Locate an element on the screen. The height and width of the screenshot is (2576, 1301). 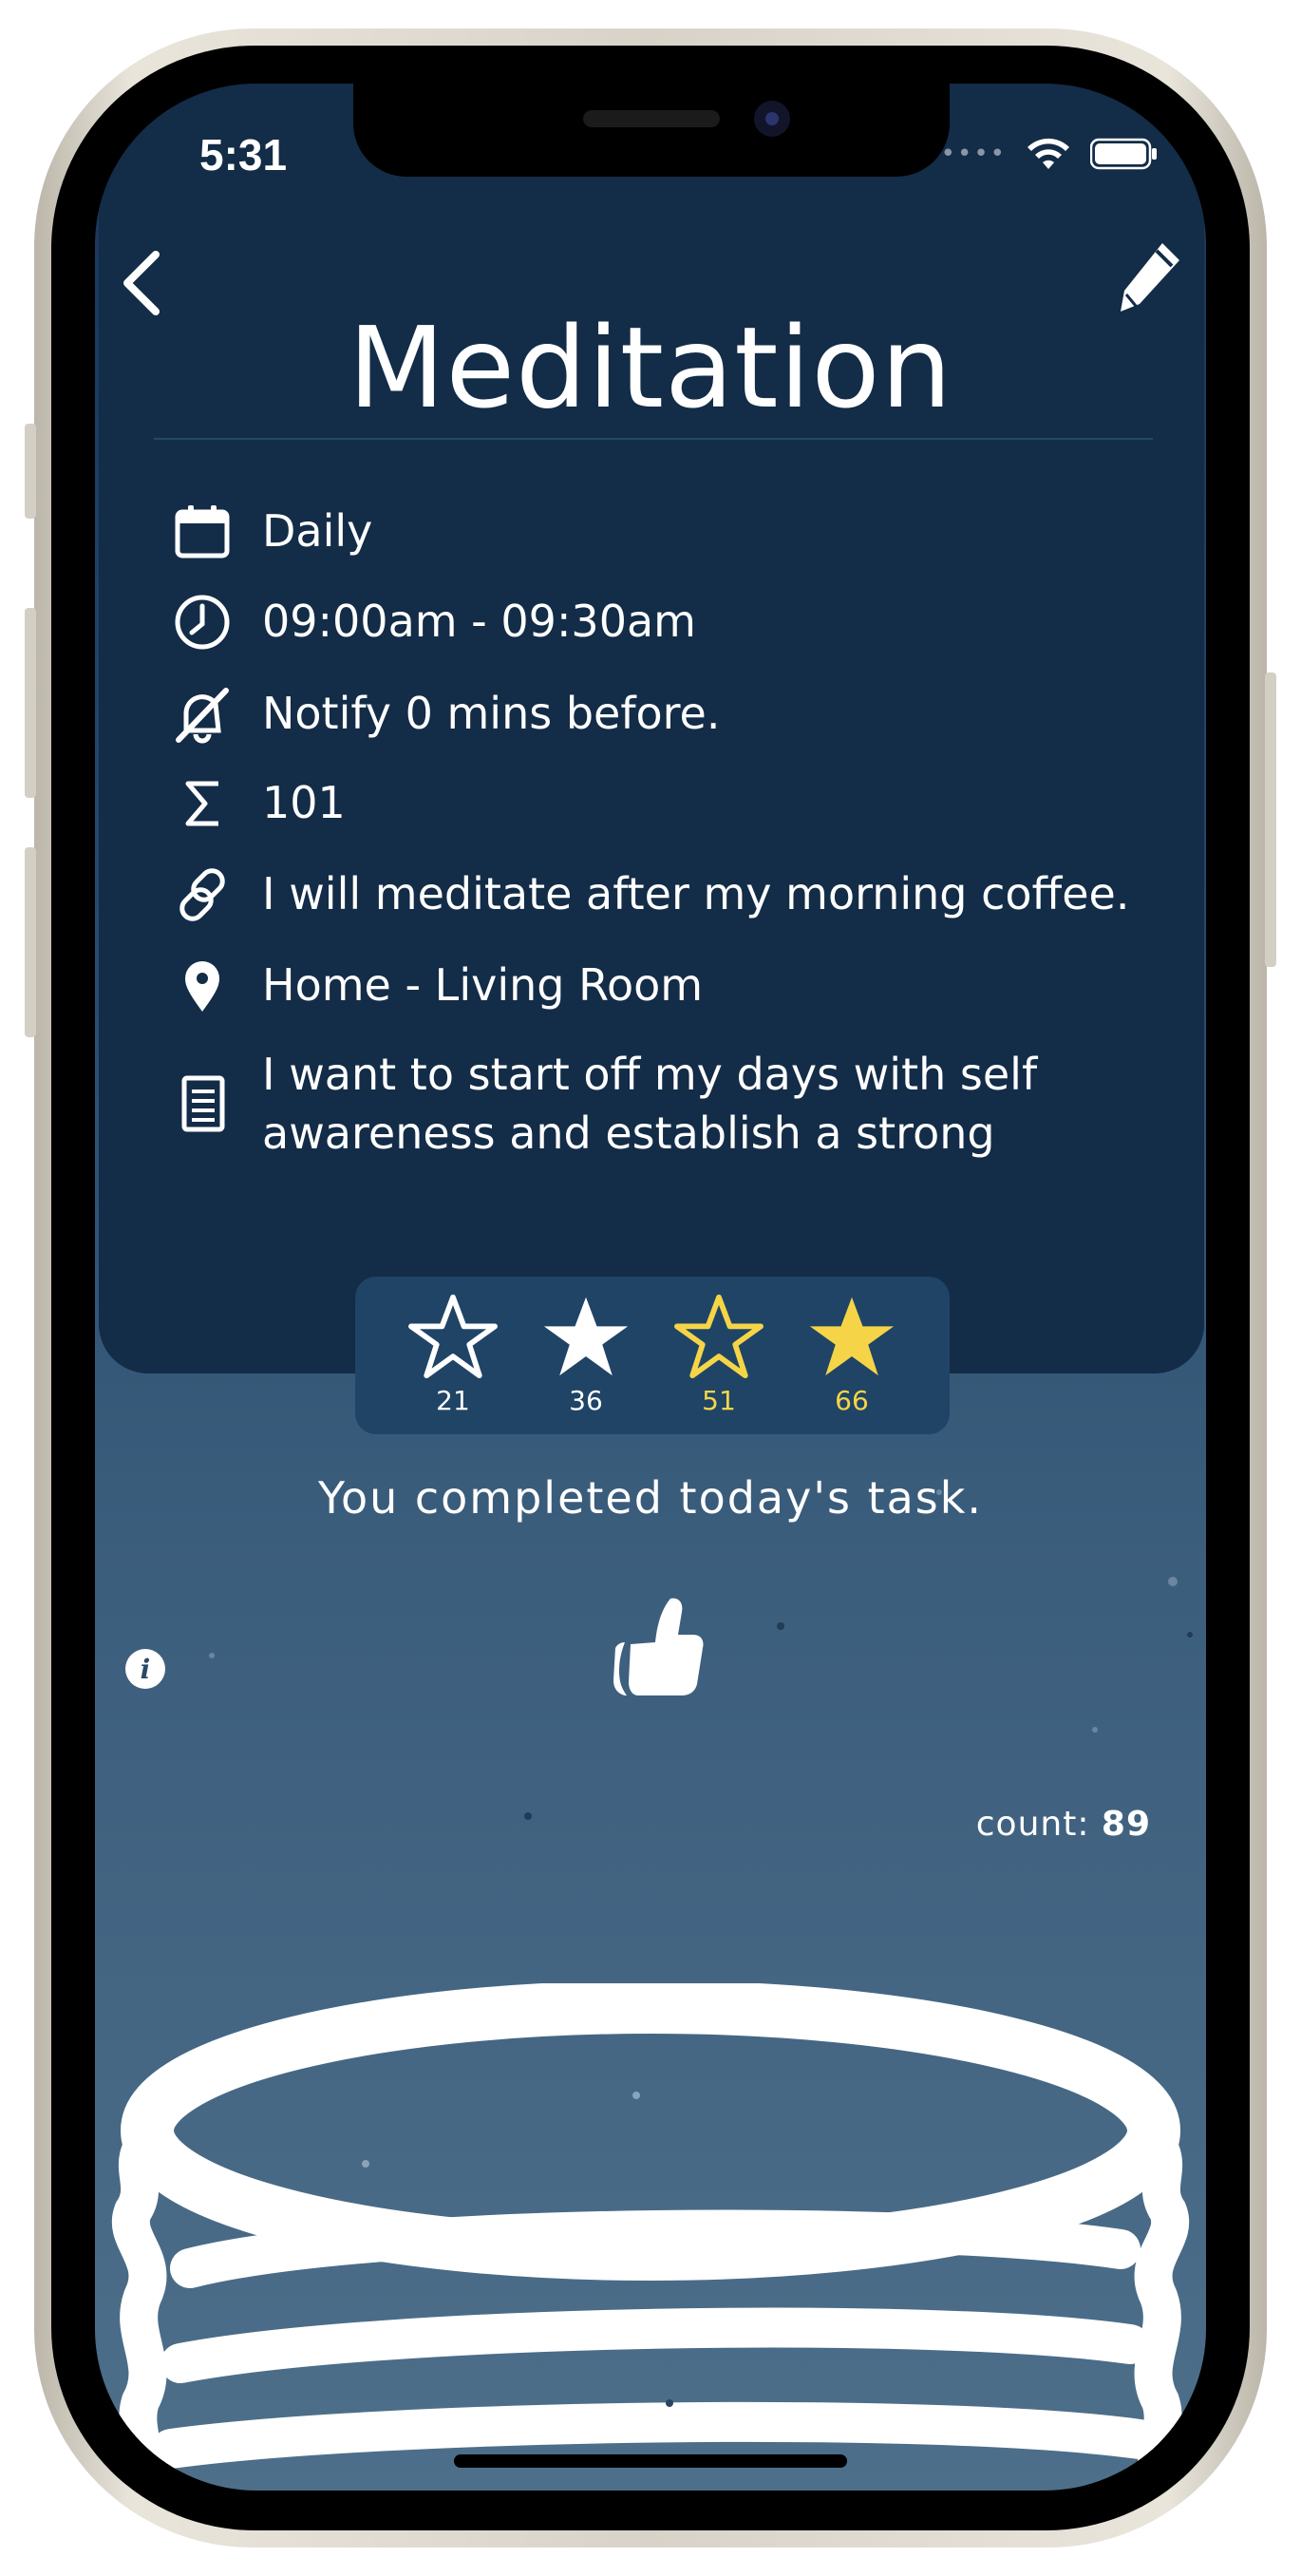
note-icon is located at coordinates (208, 1104).